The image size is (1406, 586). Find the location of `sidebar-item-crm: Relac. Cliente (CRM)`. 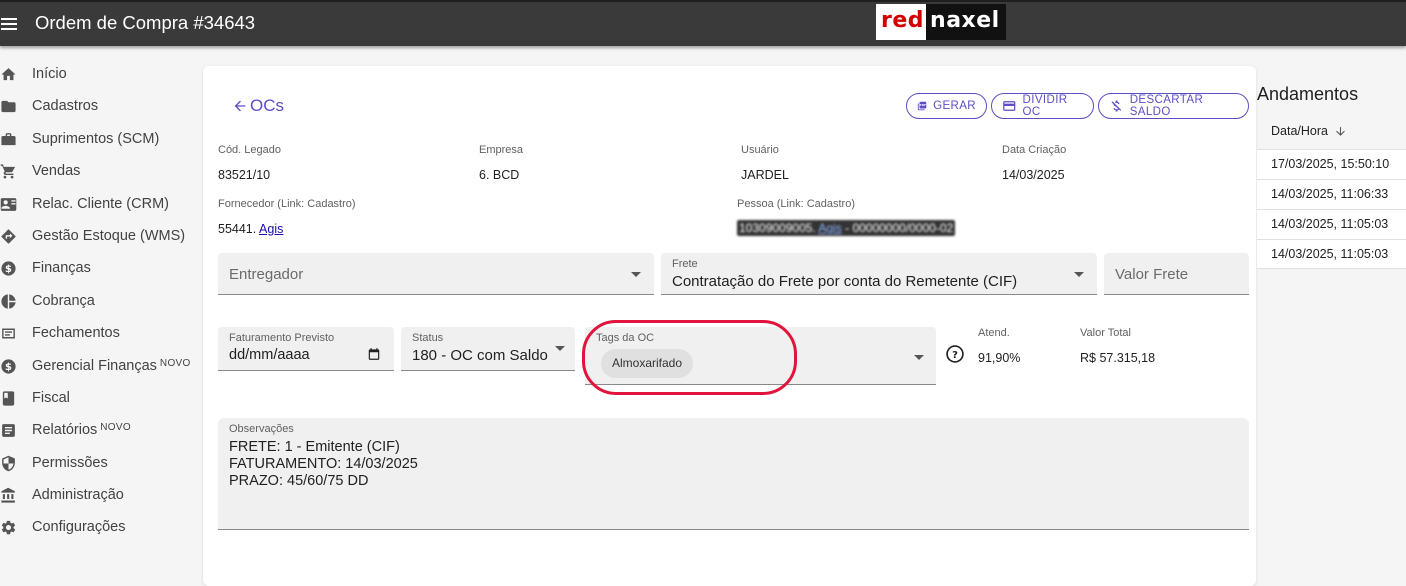

sidebar-item-crm: Relac. Cliente (CRM) is located at coordinates (100, 204).